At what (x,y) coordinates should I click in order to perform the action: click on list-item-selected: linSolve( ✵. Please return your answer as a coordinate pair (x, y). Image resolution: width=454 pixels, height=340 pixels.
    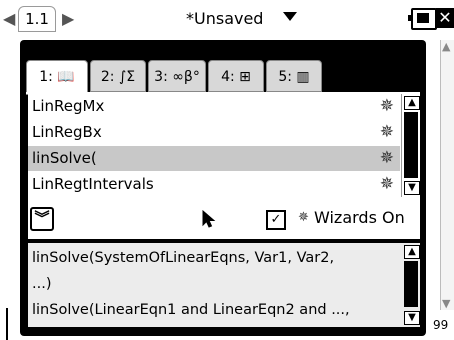
    Looking at the image, I should click on (214, 158).